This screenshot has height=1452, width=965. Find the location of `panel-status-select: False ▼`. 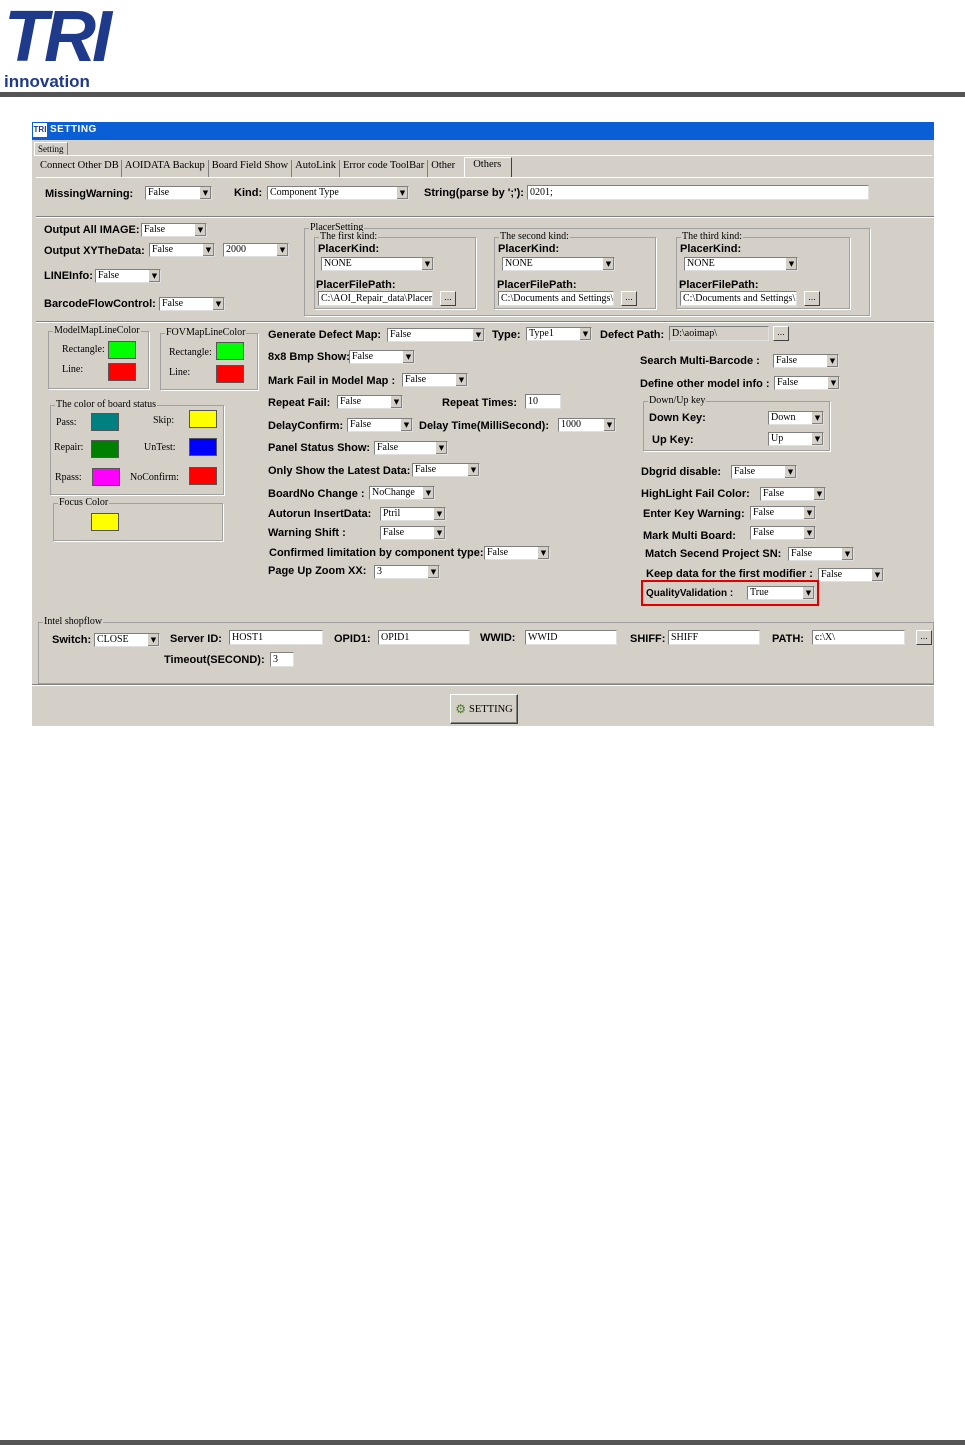

panel-status-select: False ▼ is located at coordinates (411, 448).